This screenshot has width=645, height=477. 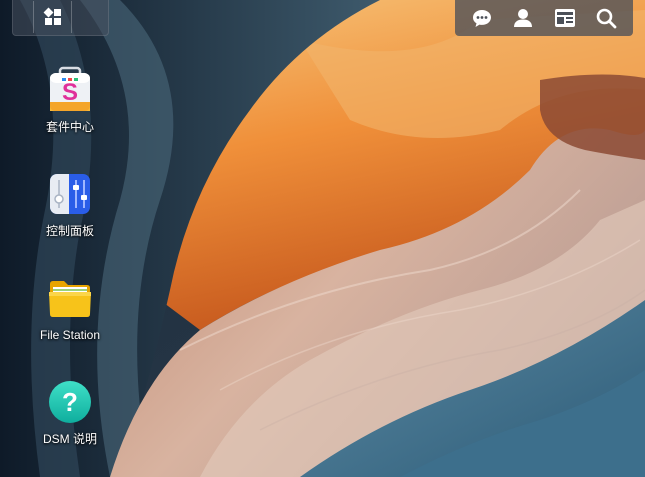 I want to click on user-button, so click(x=523, y=18).